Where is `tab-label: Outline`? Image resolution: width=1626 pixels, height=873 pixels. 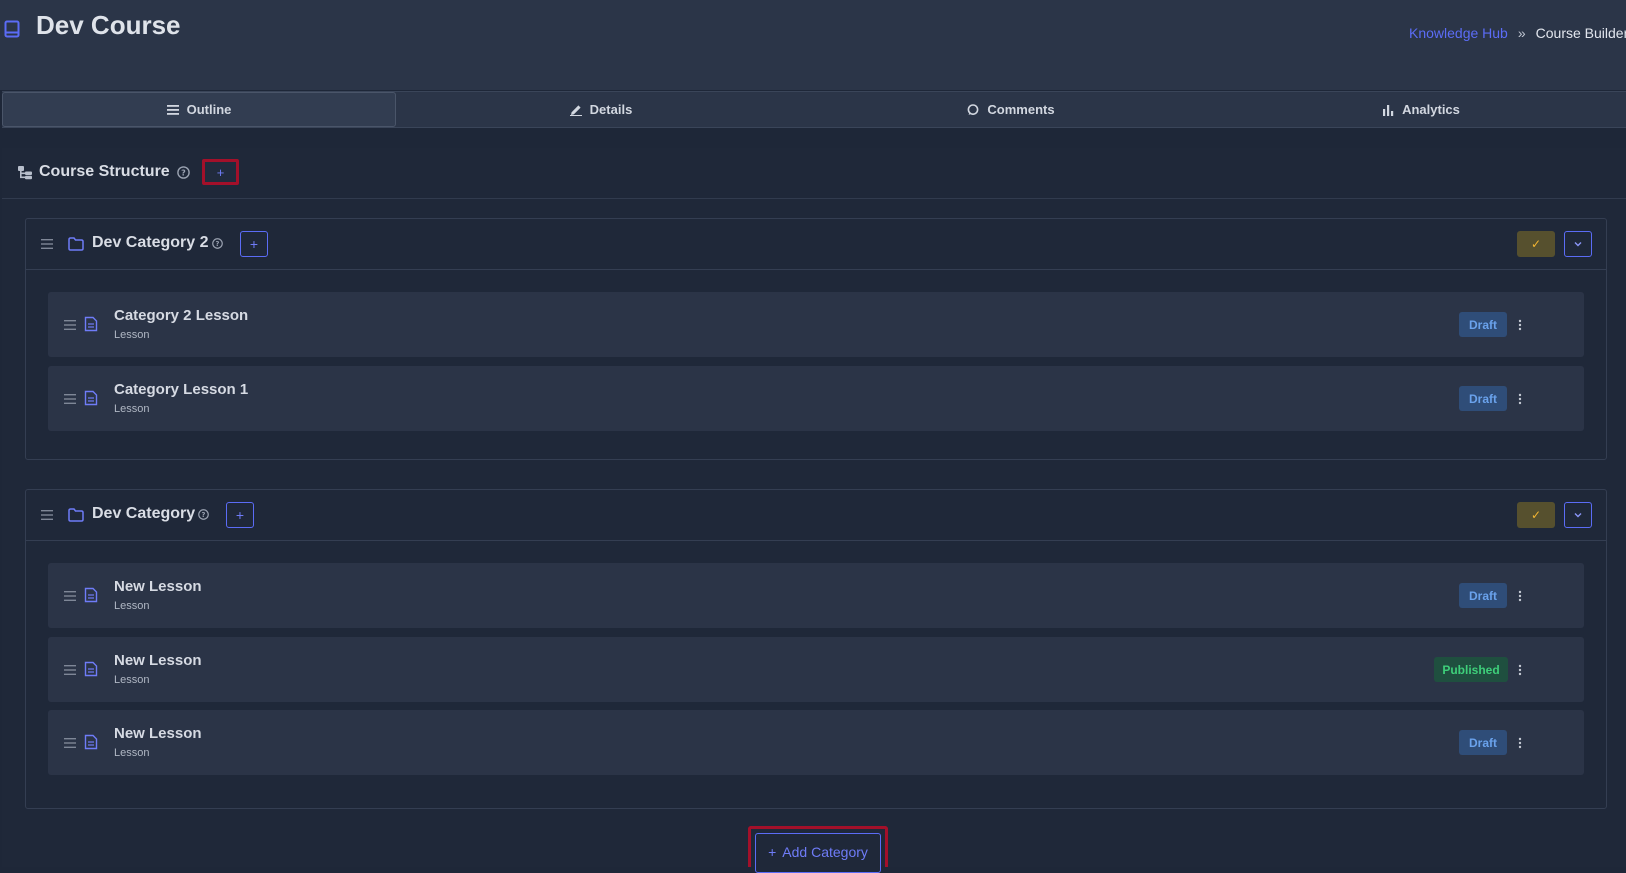
tab-label: Outline is located at coordinates (209, 109).